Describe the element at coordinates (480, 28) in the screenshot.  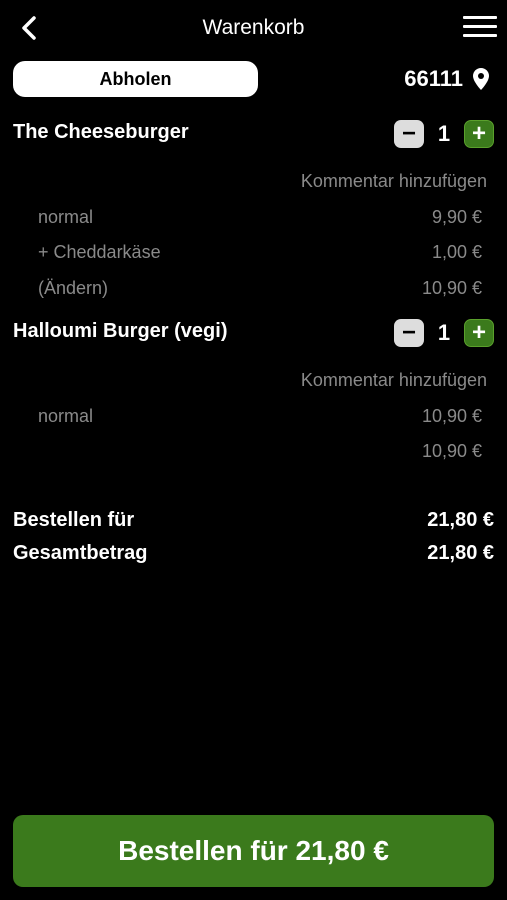
I see `hamburger-menu-icon` at that location.